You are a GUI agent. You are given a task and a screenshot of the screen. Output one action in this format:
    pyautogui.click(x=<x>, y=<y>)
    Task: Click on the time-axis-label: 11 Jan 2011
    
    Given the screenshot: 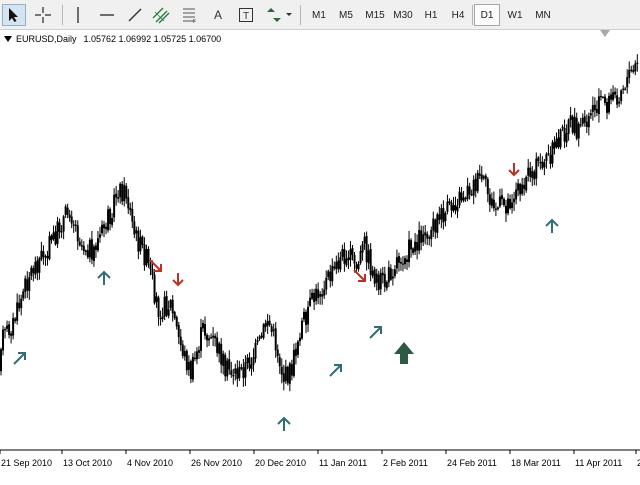 What is the action you would take?
    pyautogui.click(x=343, y=463)
    